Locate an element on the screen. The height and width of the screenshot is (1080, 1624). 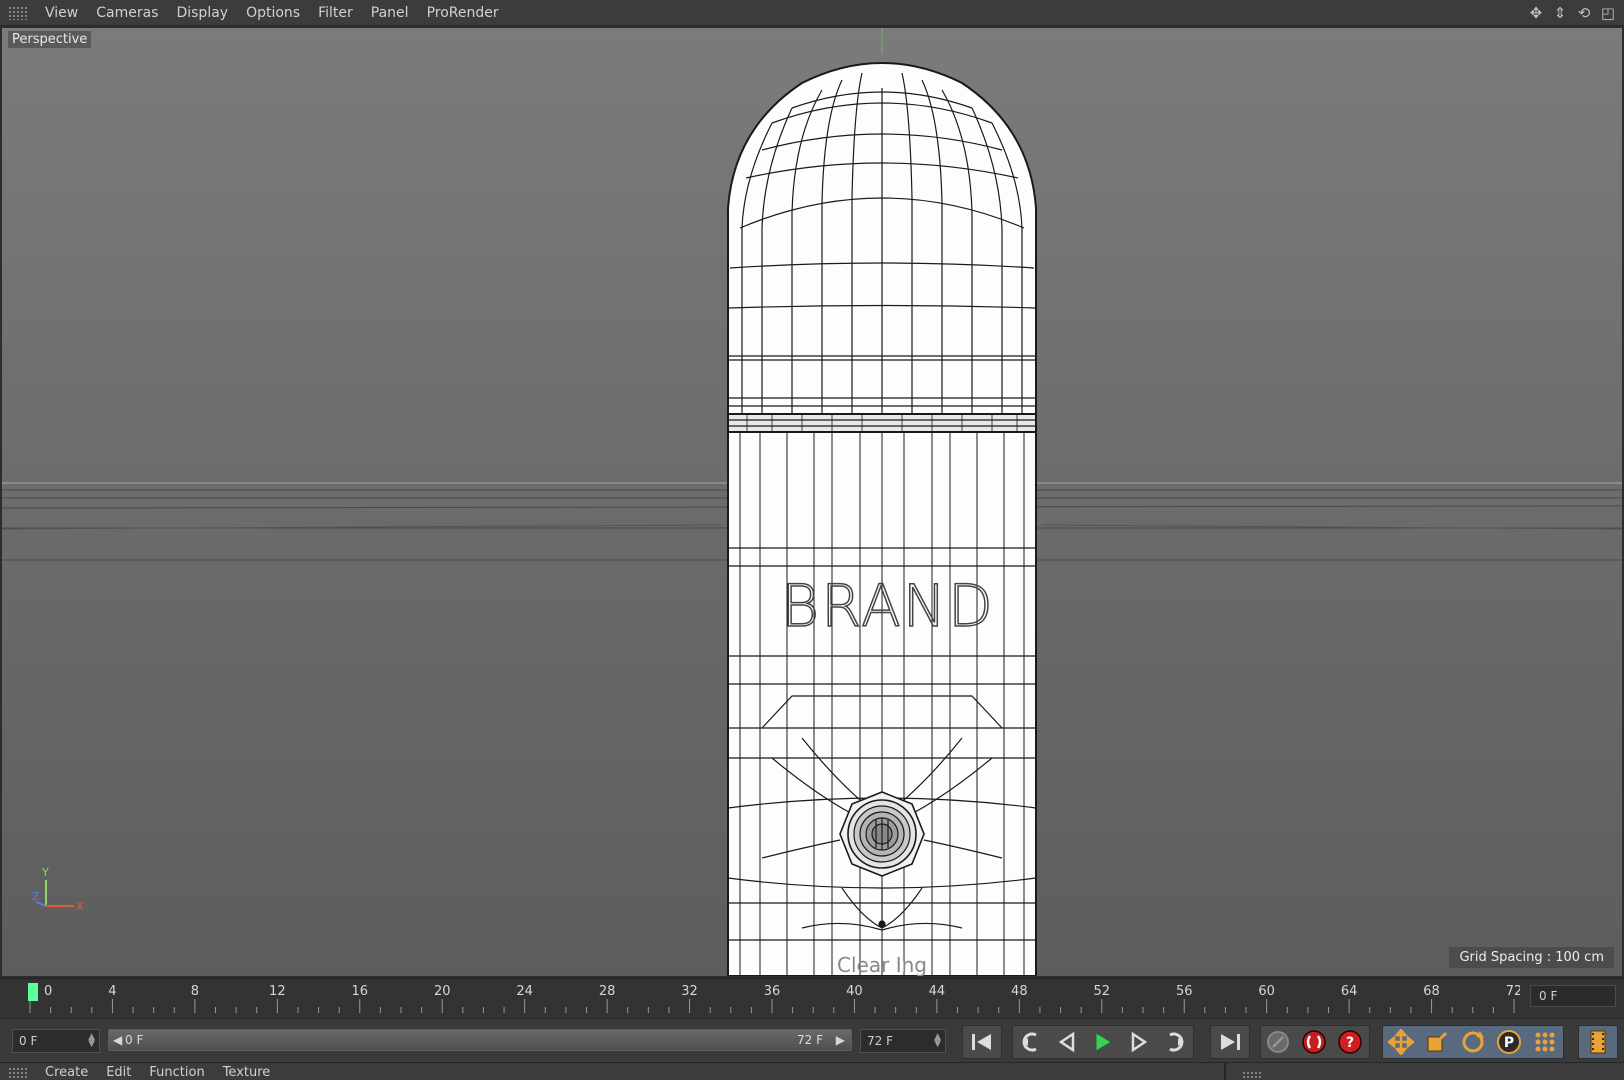
previous-key-button is located at coordinates (1031, 1042).